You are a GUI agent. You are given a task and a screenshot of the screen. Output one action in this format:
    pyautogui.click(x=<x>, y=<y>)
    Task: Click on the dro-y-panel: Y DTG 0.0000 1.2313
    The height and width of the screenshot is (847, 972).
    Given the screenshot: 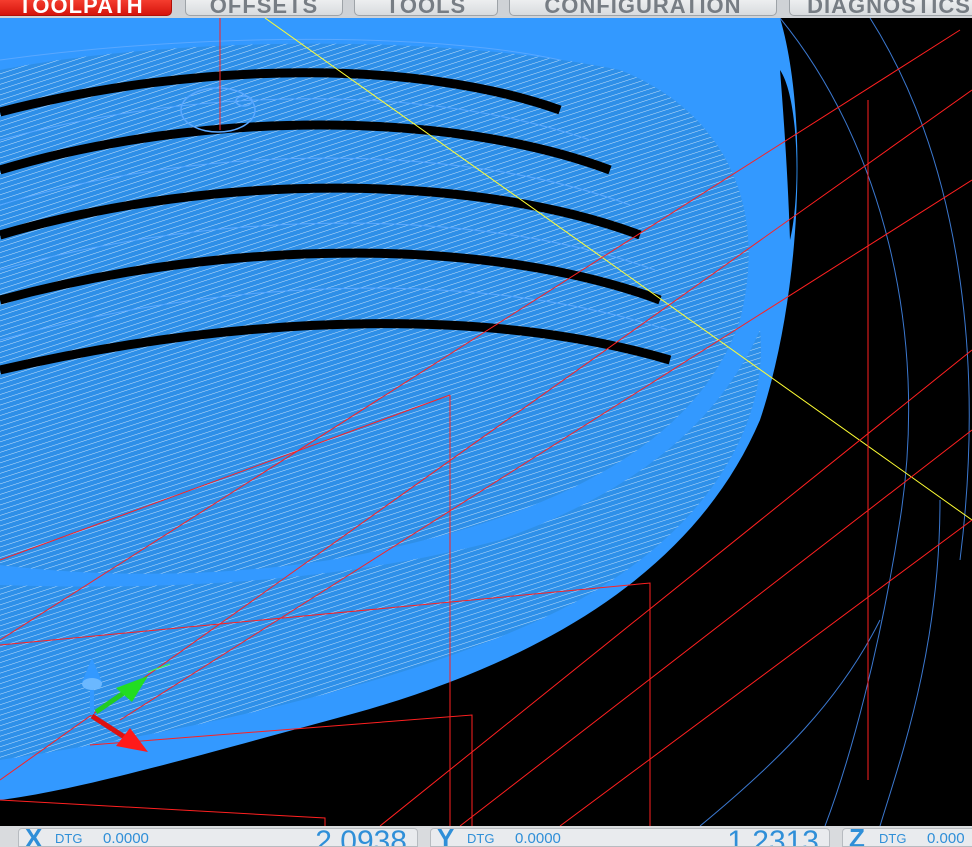 What is the action you would take?
    pyautogui.click(x=630, y=837)
    